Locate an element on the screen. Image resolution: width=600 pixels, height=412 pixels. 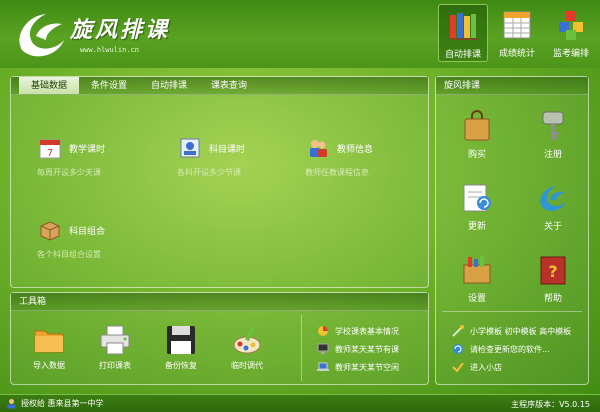
settings-box-icon is located at coordinates (477, 270).